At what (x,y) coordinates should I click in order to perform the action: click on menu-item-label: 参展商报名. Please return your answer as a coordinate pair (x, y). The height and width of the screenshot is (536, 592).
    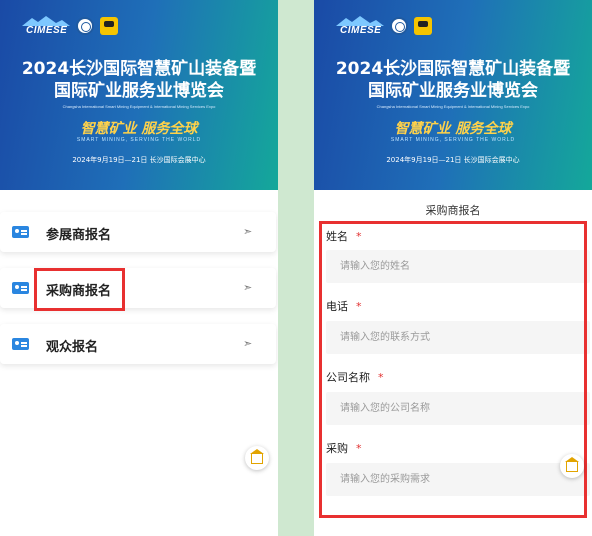
    Looking at the image, I should click on (79, 235).